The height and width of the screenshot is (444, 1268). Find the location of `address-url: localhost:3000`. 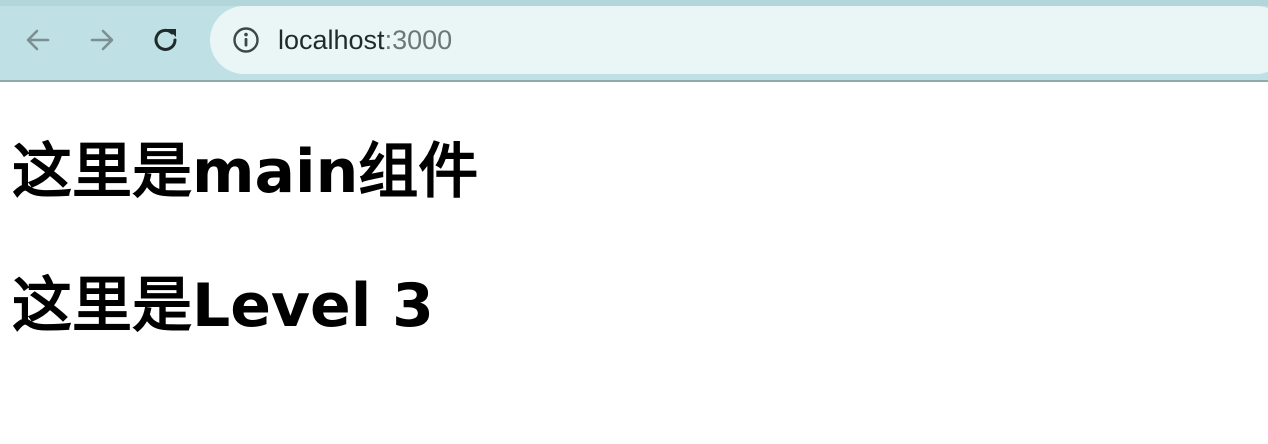

address-url: localhost:3000 is located at coordinates (365, 40).